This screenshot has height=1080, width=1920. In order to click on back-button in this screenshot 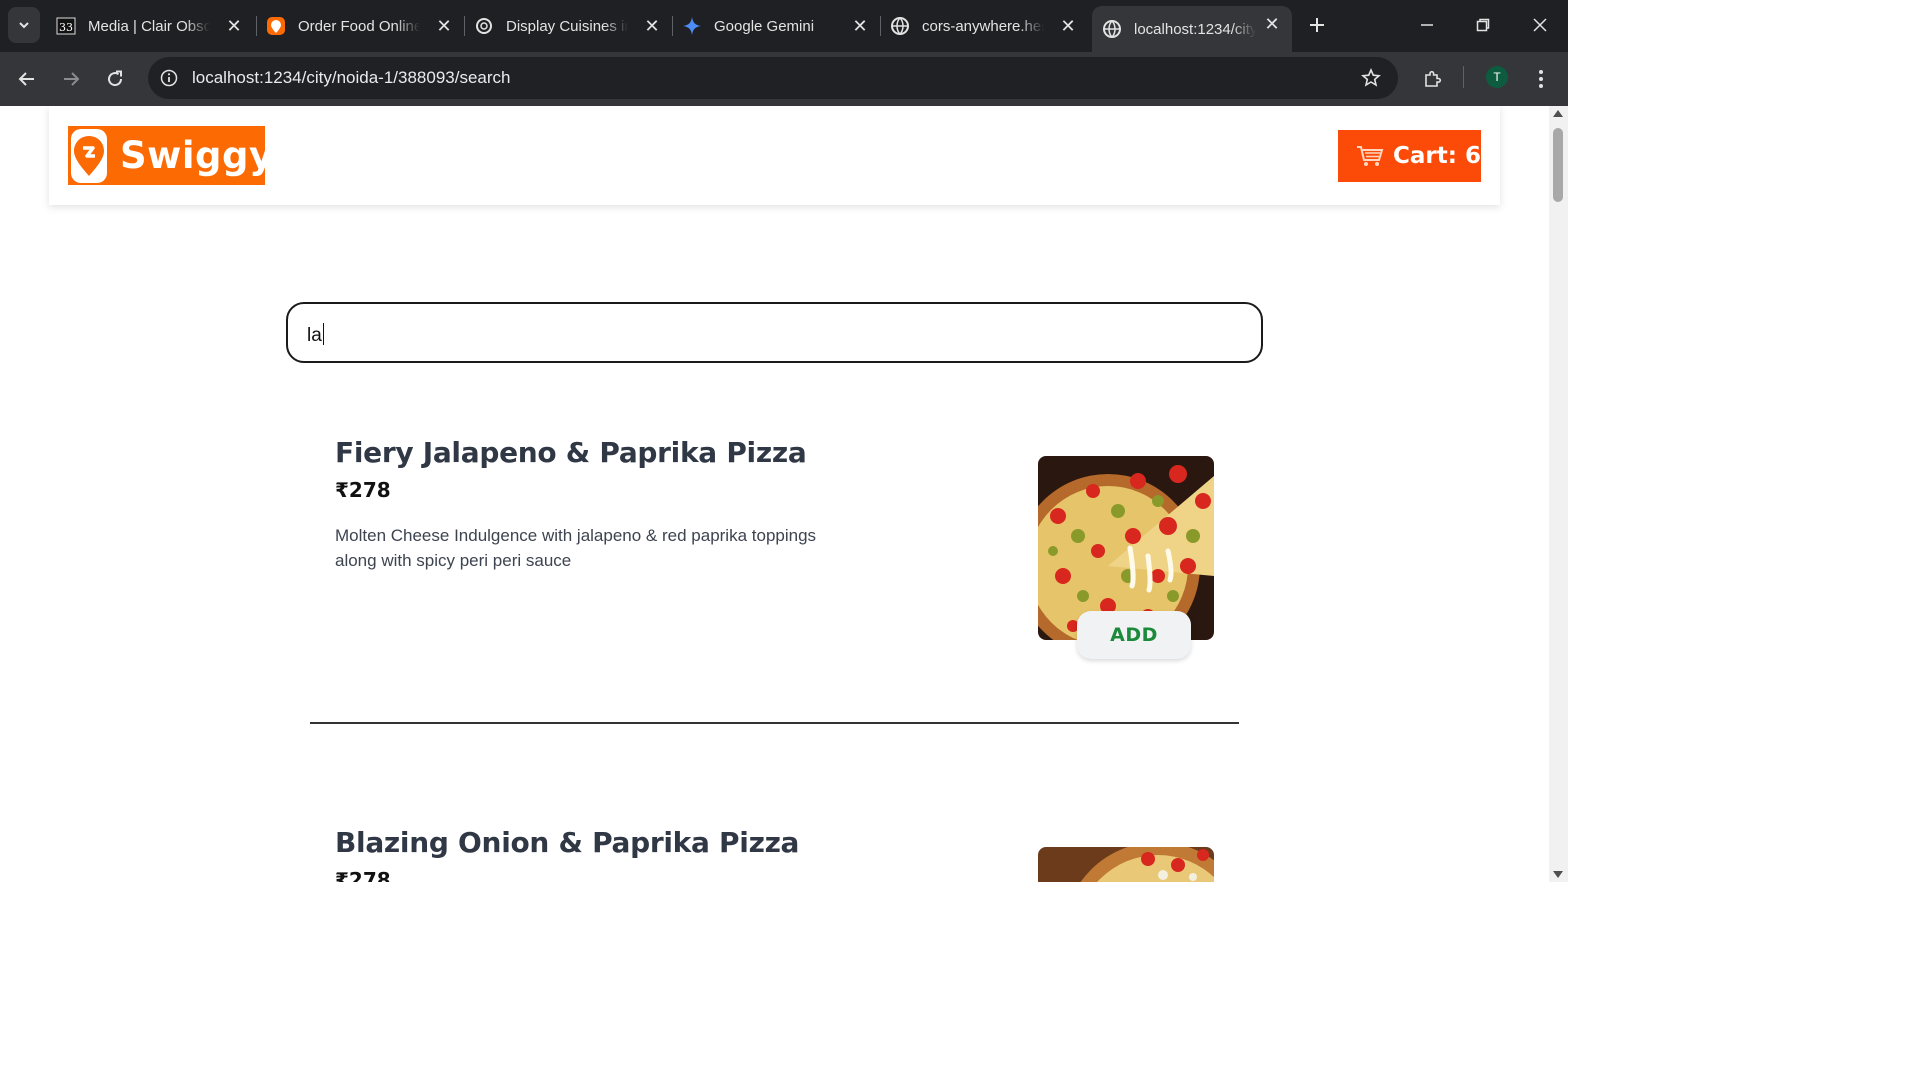, I will do `click(27, 79)`.